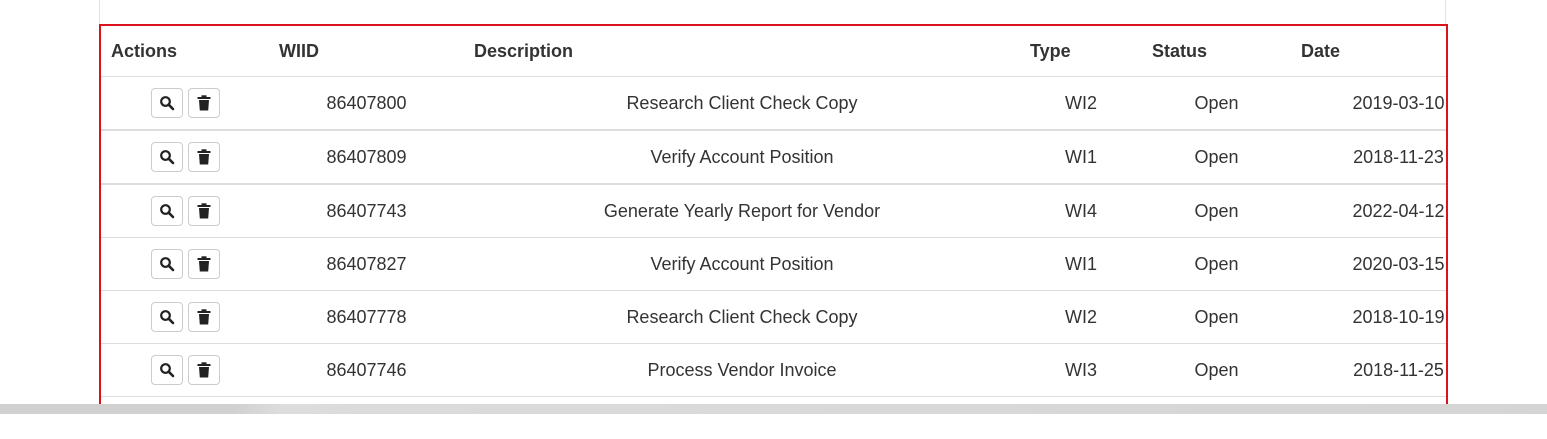 The height and width of the screenshot is (439, 1547). I want to click on cell-wiid: 86407809, so click(366, 157).